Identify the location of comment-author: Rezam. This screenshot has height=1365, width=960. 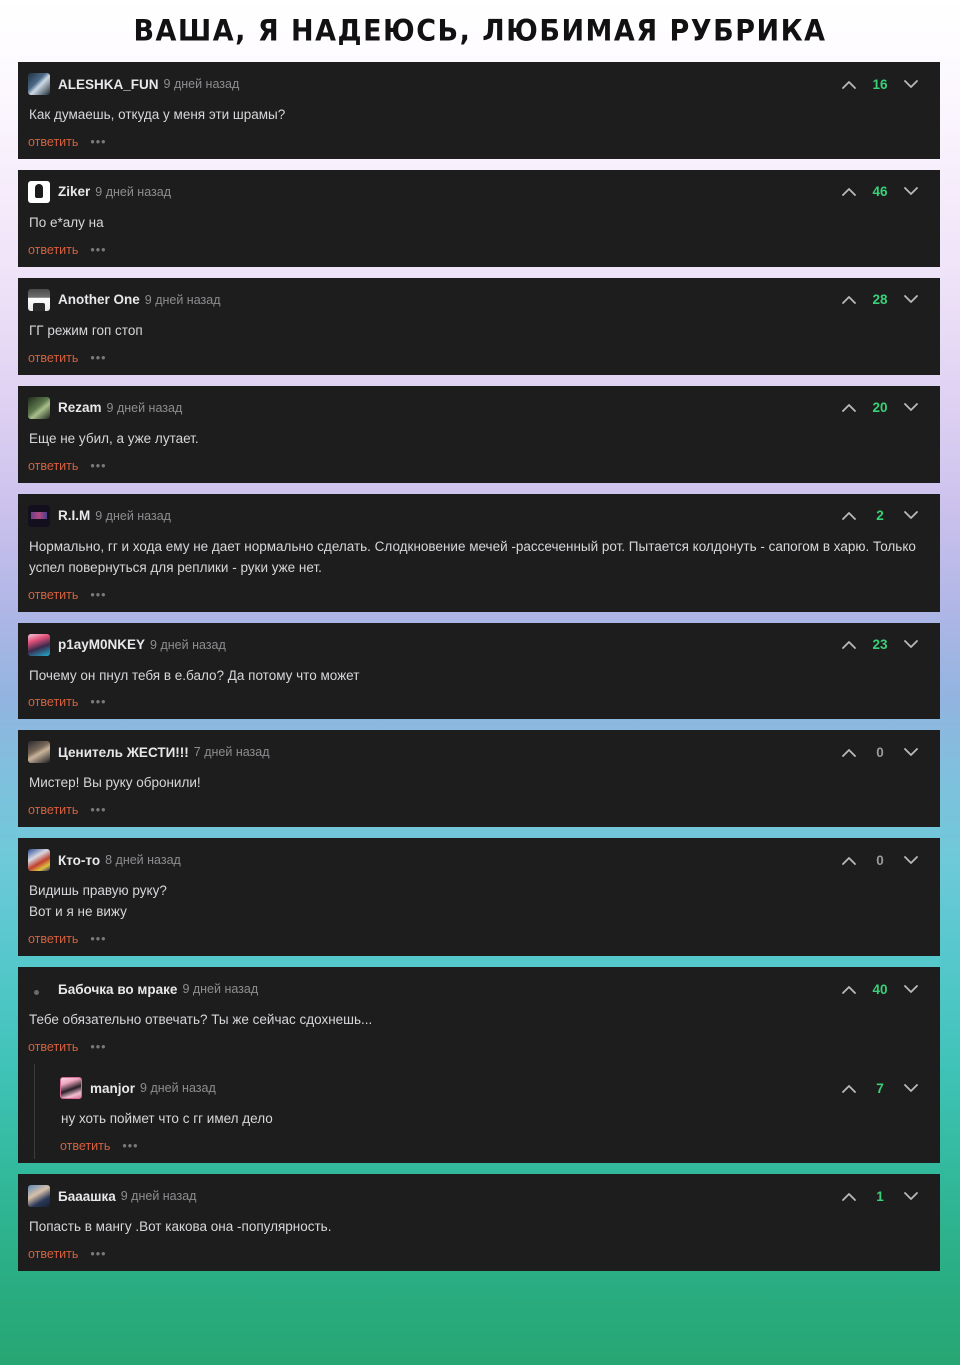
(80, 407).